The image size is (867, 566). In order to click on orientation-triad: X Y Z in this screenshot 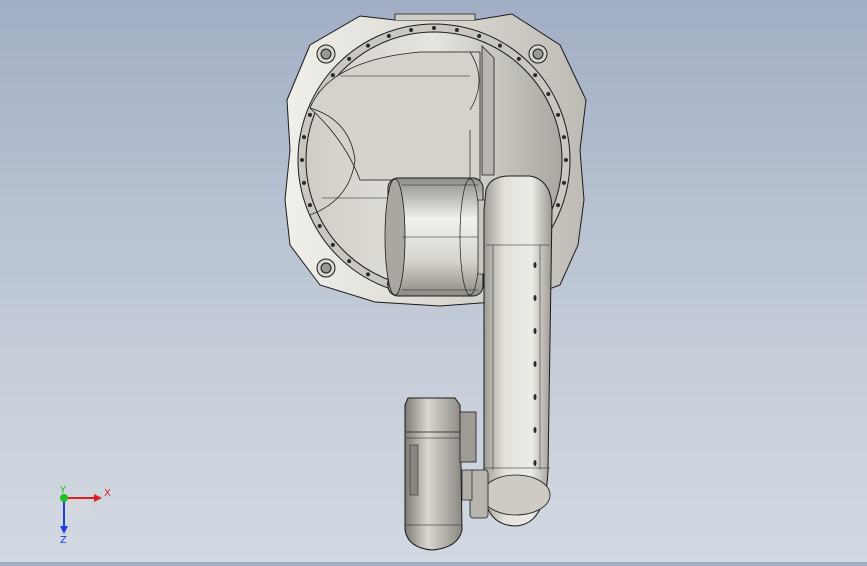, I will do `click(85, 515)`.